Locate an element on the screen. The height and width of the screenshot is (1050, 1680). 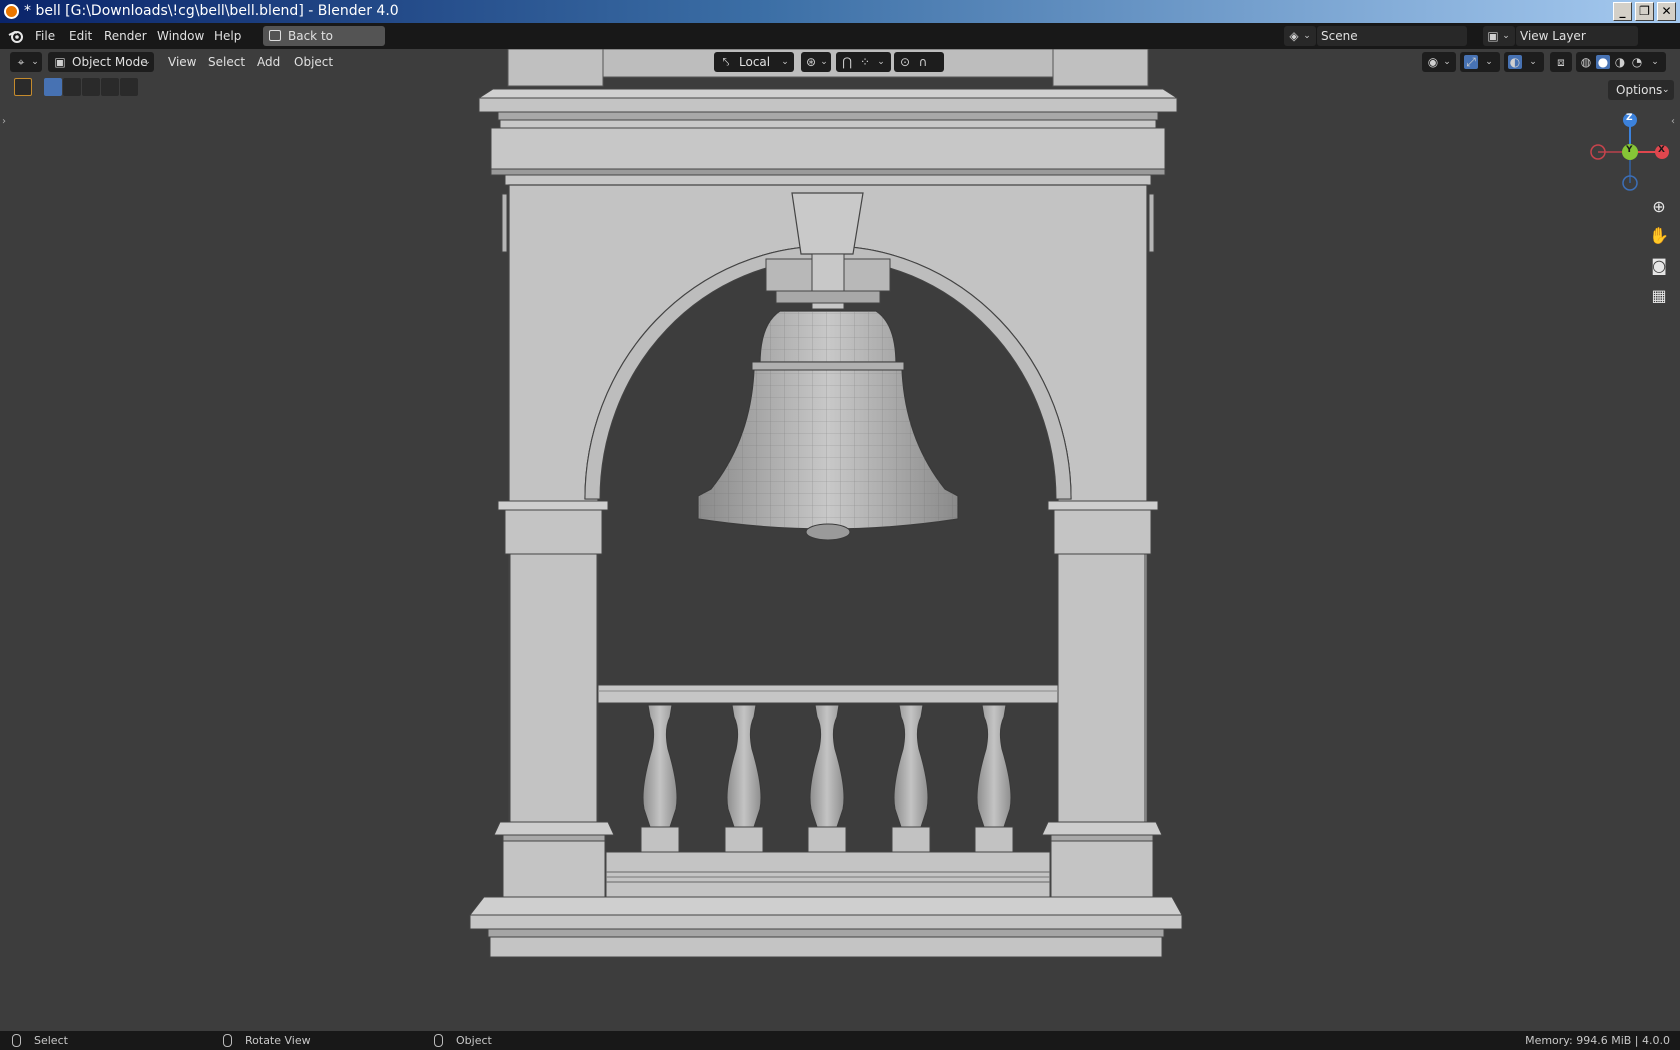
snap-increment-icon: ⁘ is located at coordinates (865, 62).